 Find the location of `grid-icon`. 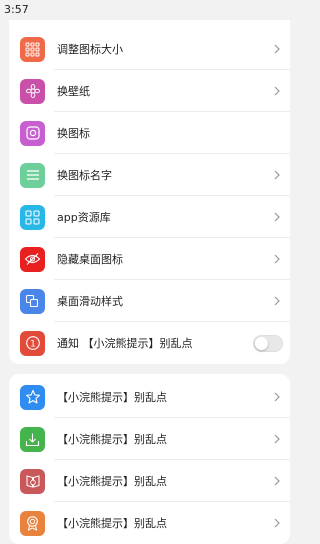

grid-icon is located at coordinates (32, 49).